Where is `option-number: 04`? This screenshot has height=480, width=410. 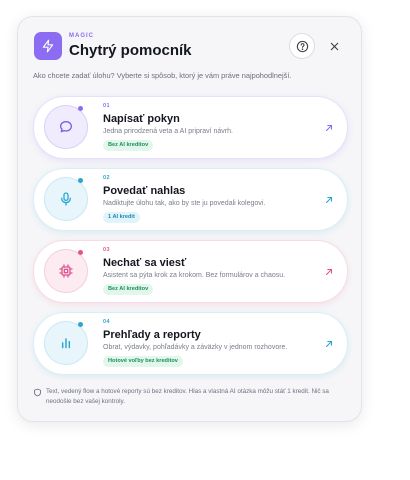
option-number: 04 is located at coordinates (107, 322).